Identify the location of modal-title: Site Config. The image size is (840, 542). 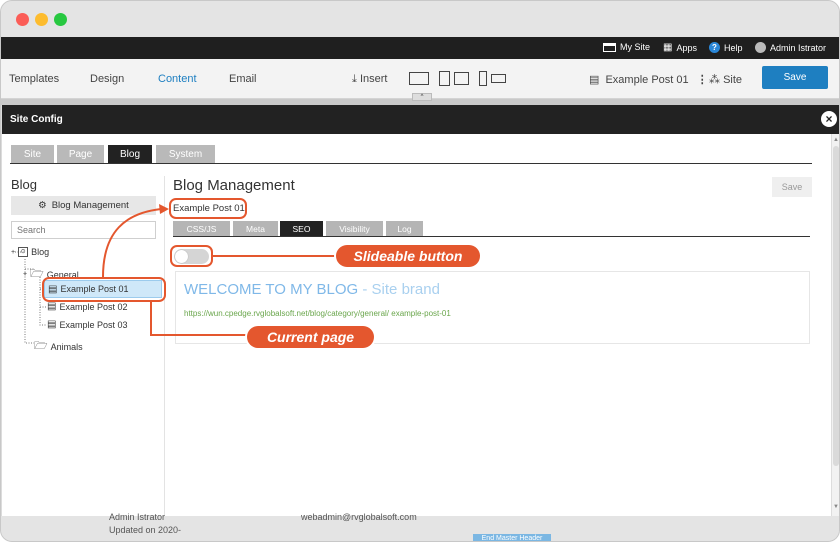
(36, 119).